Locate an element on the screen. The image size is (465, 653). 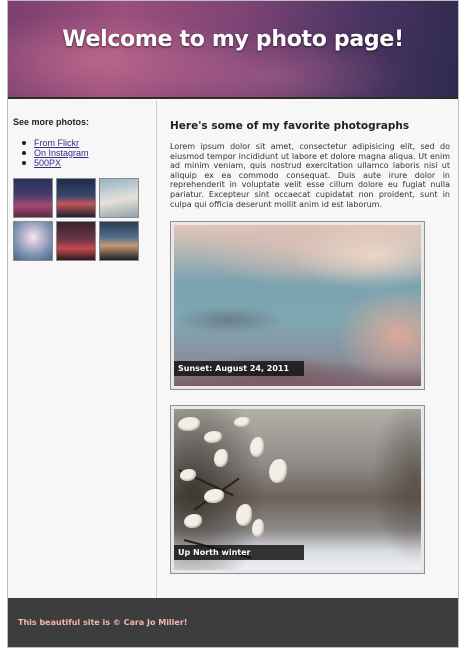
main-heading: Here's some of my favorite photographs is located at coordinates (290, 126).